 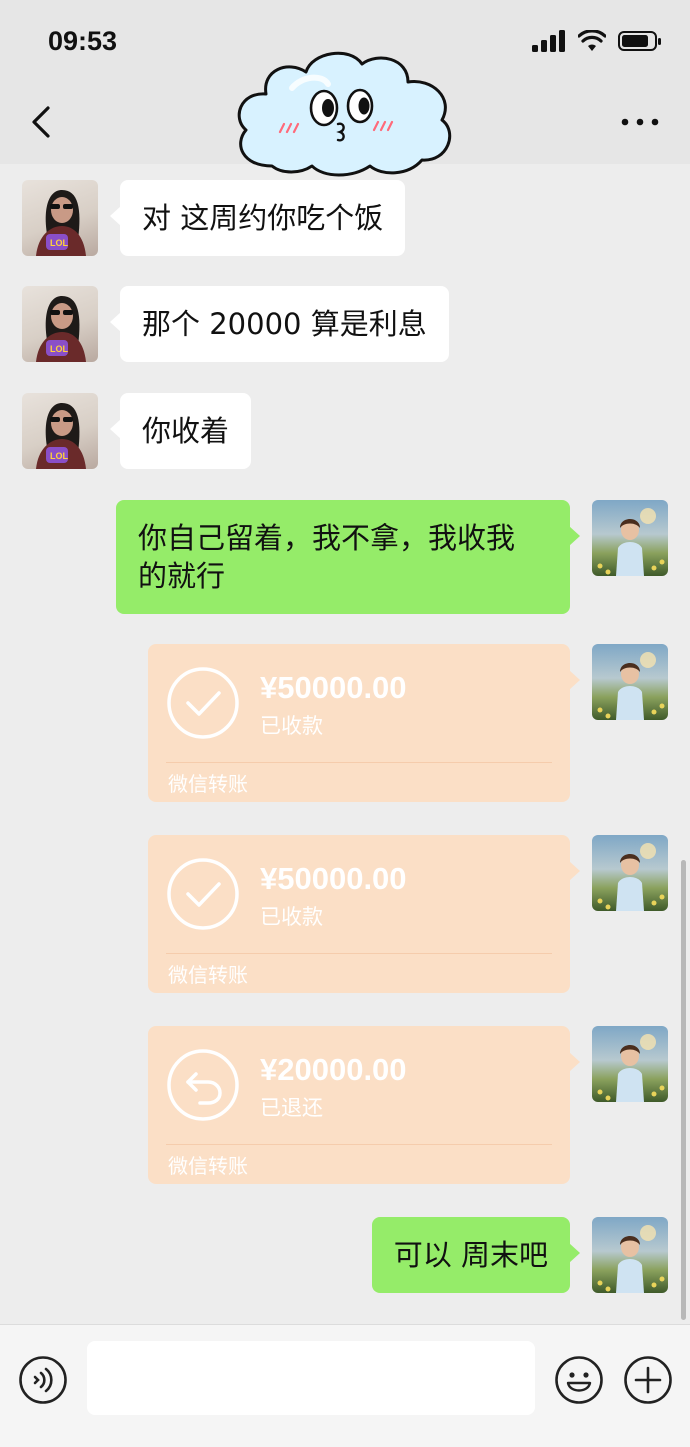 What do you see at coordinates (344, 114) in the screenshot?
I see `cloud-face-sticker` at bounding box center [344, 114].